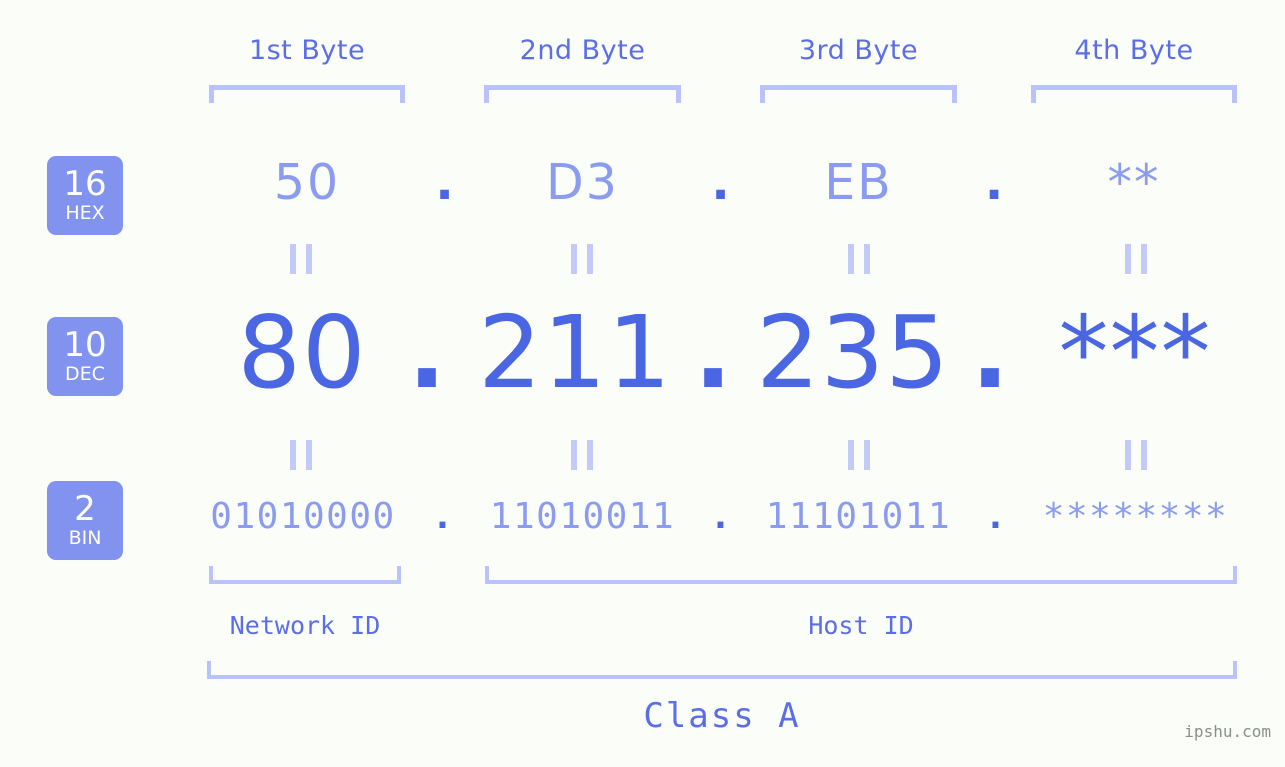 Image resolution: width=1285 pixels, height=767 pixels. Describe the element at coordinates (858, 182) in the screenshot. I see `hex-byte-3: EB` at that location.